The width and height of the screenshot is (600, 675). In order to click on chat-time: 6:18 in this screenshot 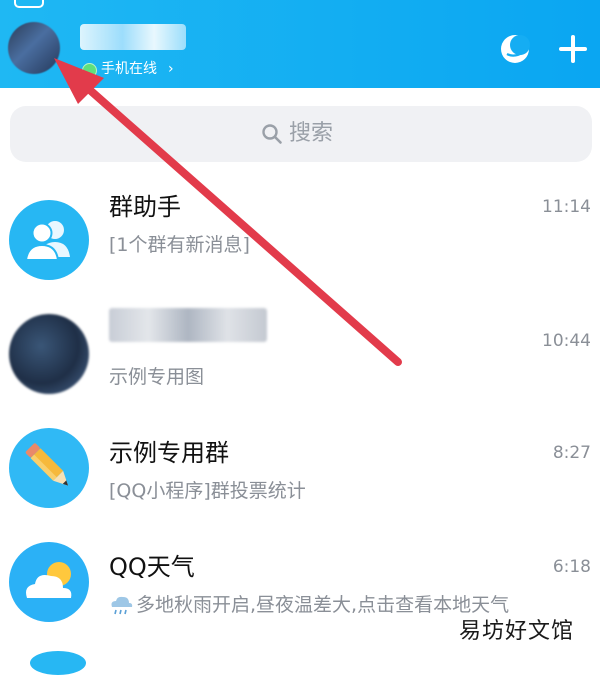, I will do `click(571, 567)`.